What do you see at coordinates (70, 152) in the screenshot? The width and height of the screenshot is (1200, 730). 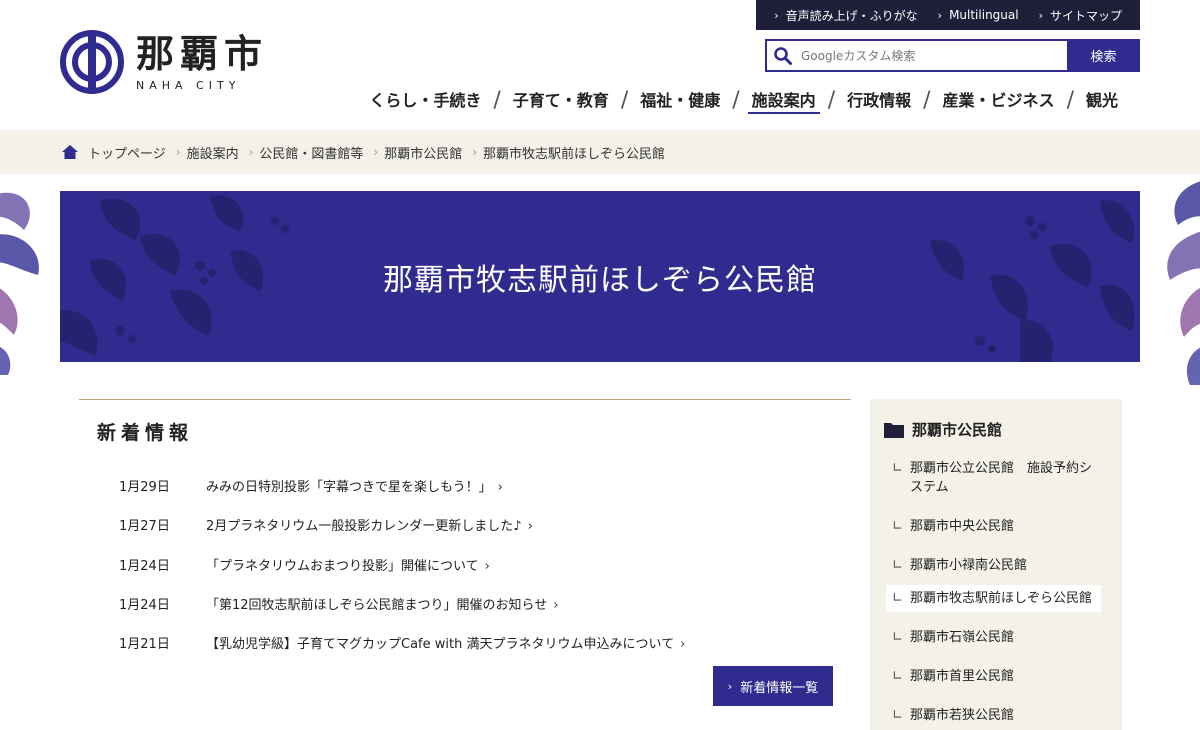 I see `home-icon` at bounding box center [70, 152].